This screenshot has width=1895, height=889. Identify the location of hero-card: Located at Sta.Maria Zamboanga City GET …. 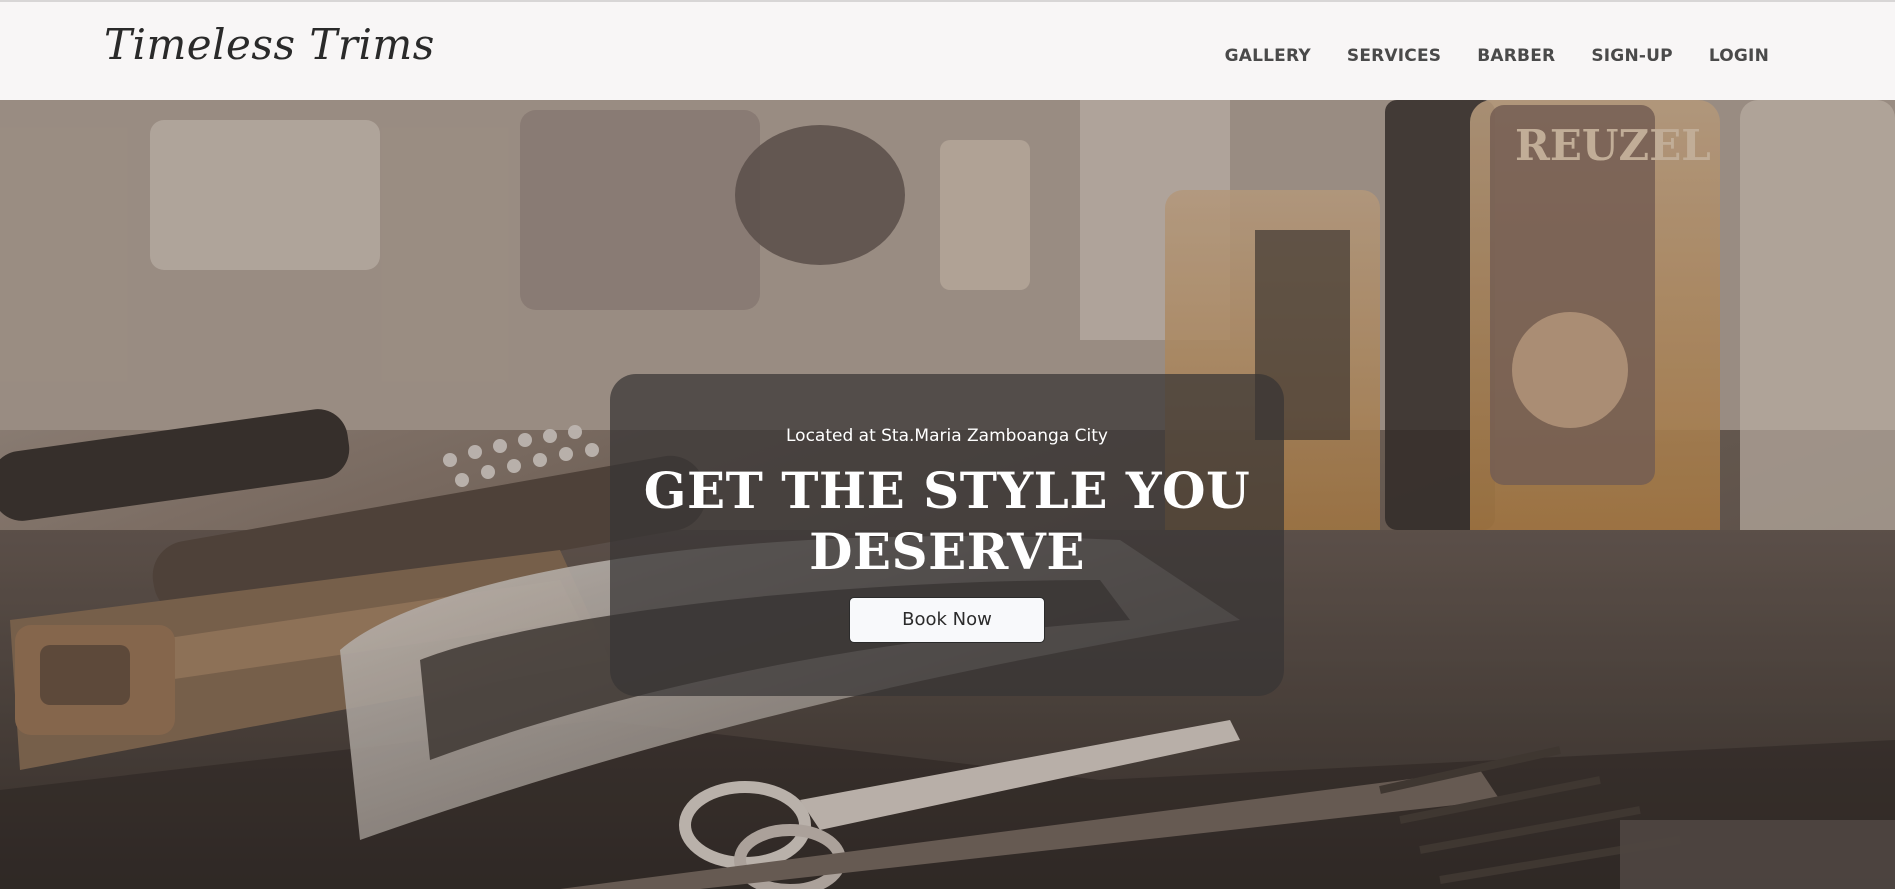
(947, 535).